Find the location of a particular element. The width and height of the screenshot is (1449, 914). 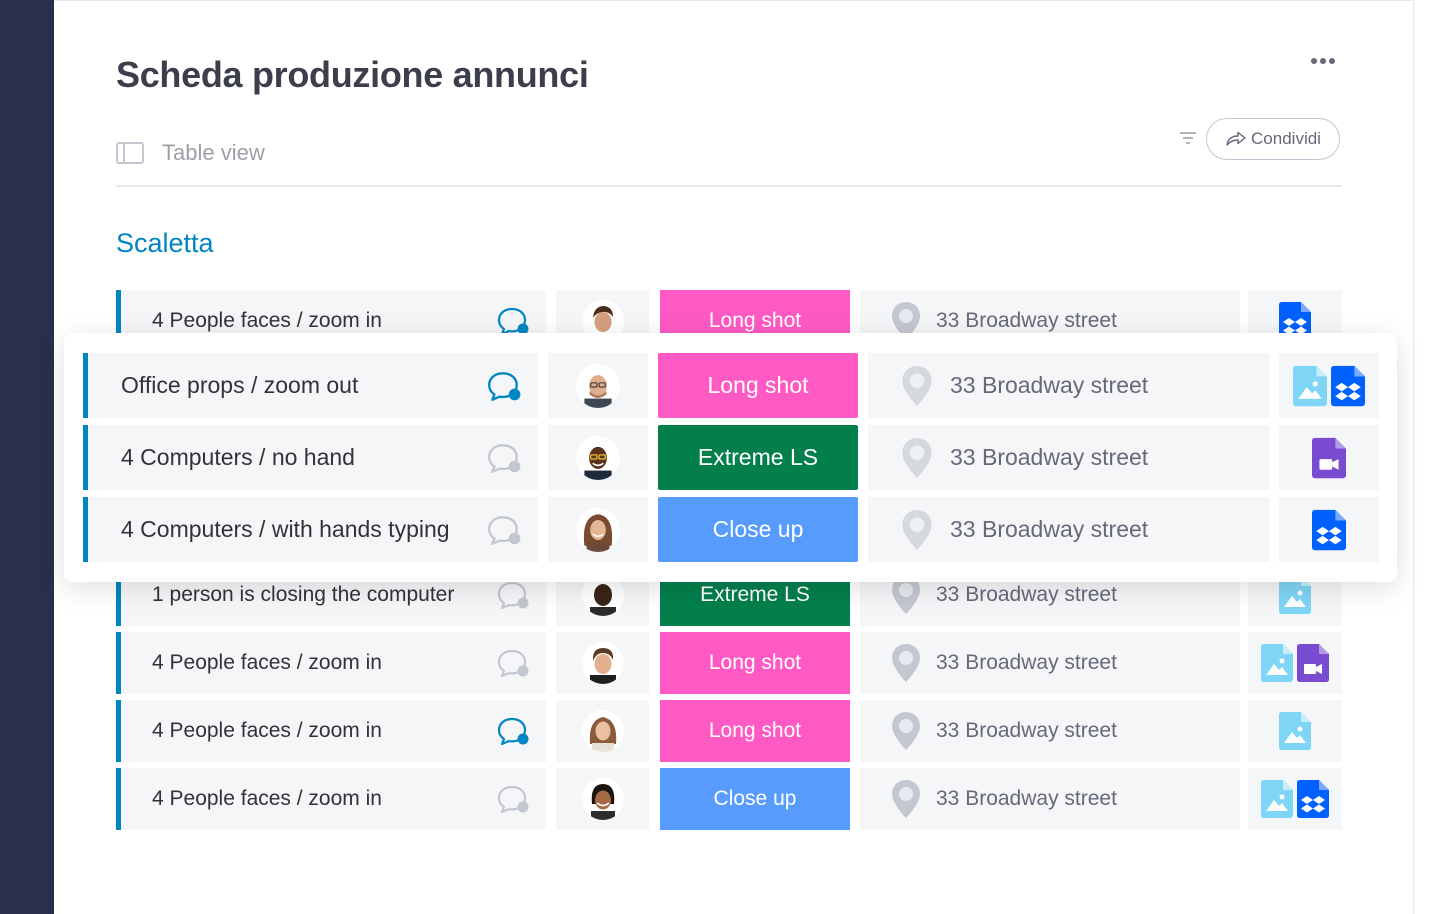

item-name-cell: Office props / zoom out is located at coordinates (310, 385).